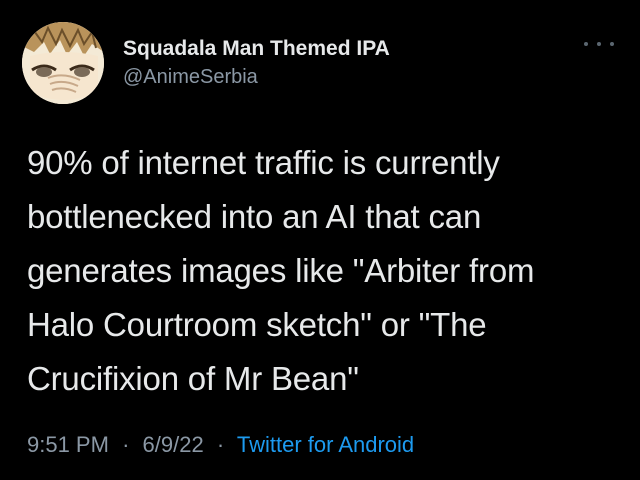 The height and width of the screenshot is (480, 640). What do you see at coordinates (325, 444) in the screenshot?
I see `tweet-source-link: Twitter for Android` at bounding box center [325, 444].